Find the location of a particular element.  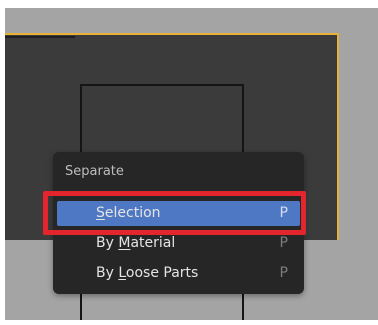

menu-item-by-loose-parts: By Loose Parts P is located at coordinates (178, 273).